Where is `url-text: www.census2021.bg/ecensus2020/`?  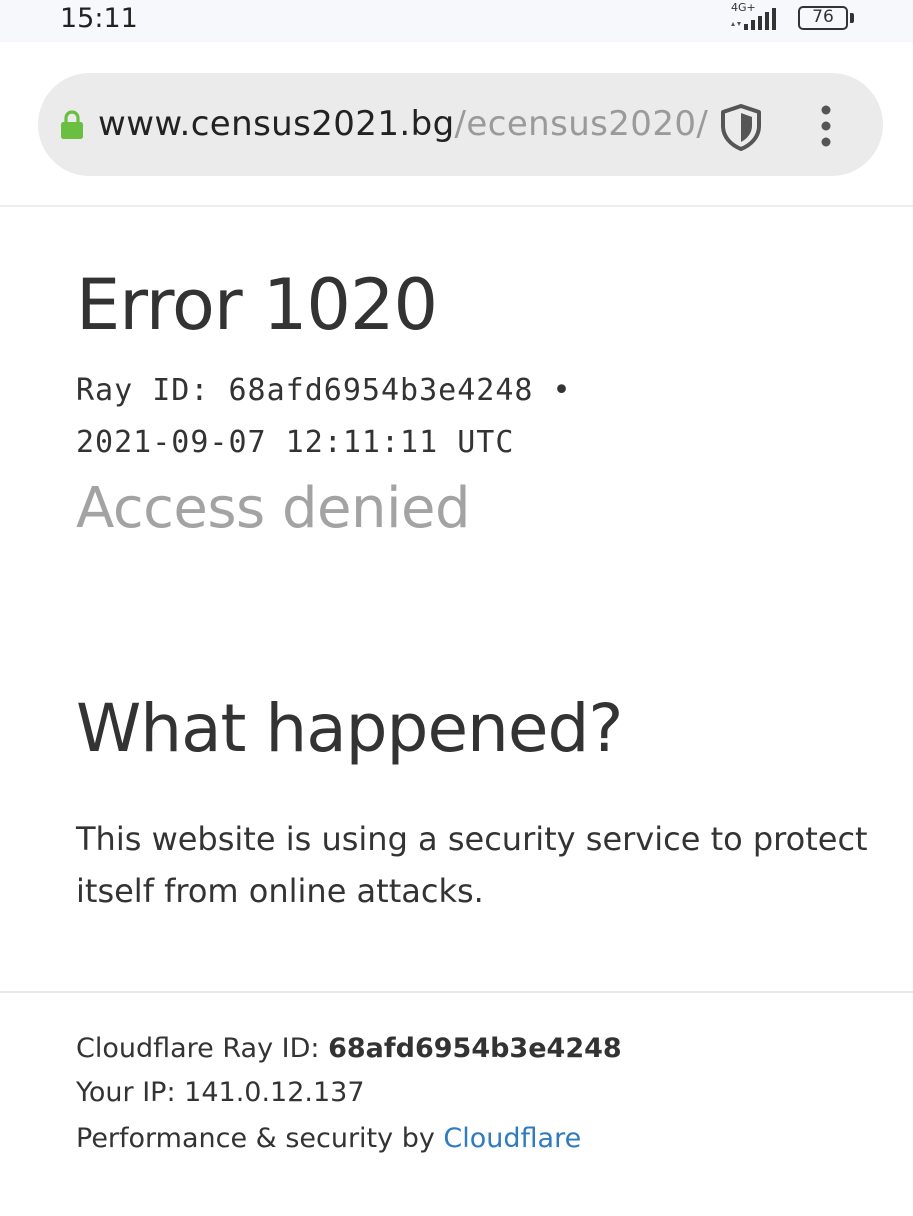
url-text: www.census2021.bg/ecensus2020/ is located at coordinates (403, 124).